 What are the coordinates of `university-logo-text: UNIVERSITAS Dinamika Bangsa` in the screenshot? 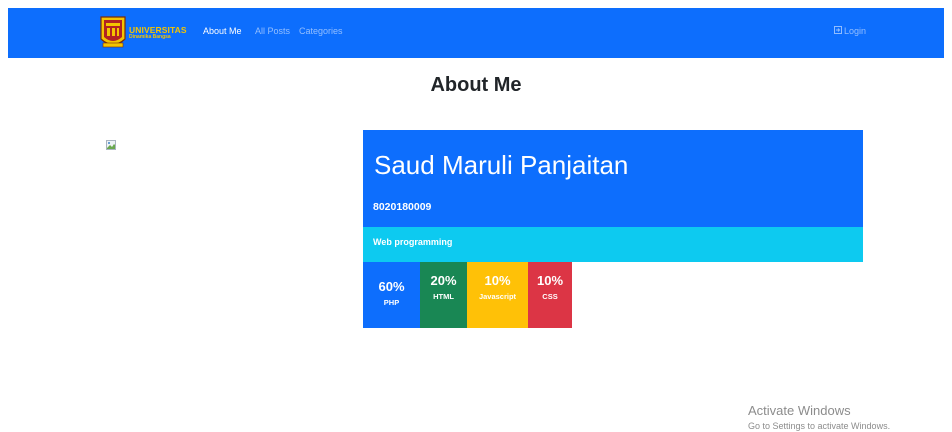 It's located at (158, 33).